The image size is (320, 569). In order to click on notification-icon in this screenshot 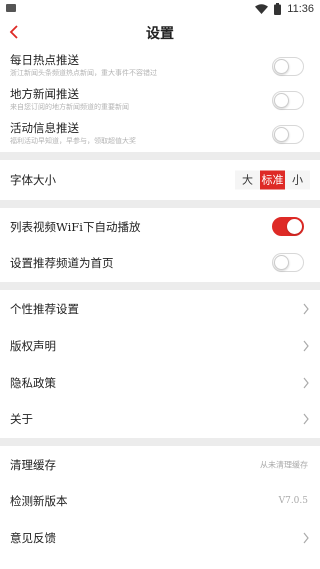, I will do `click(11, 8)`.